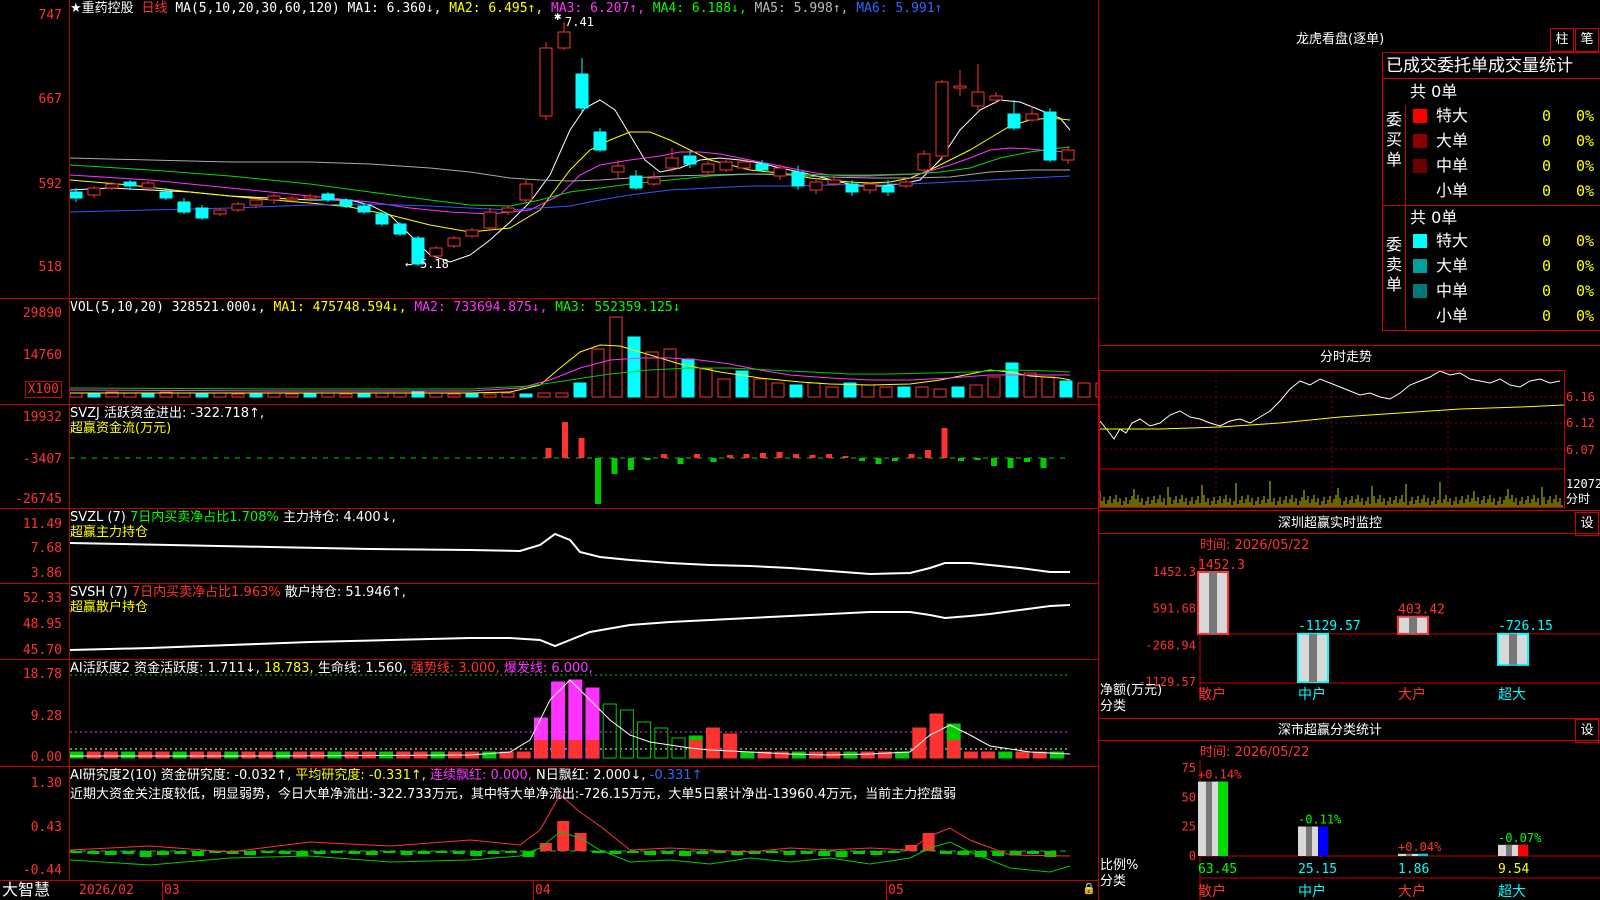 The image size is (1600, 900). I want to click on ytick: 52.33, so click(42, 598).